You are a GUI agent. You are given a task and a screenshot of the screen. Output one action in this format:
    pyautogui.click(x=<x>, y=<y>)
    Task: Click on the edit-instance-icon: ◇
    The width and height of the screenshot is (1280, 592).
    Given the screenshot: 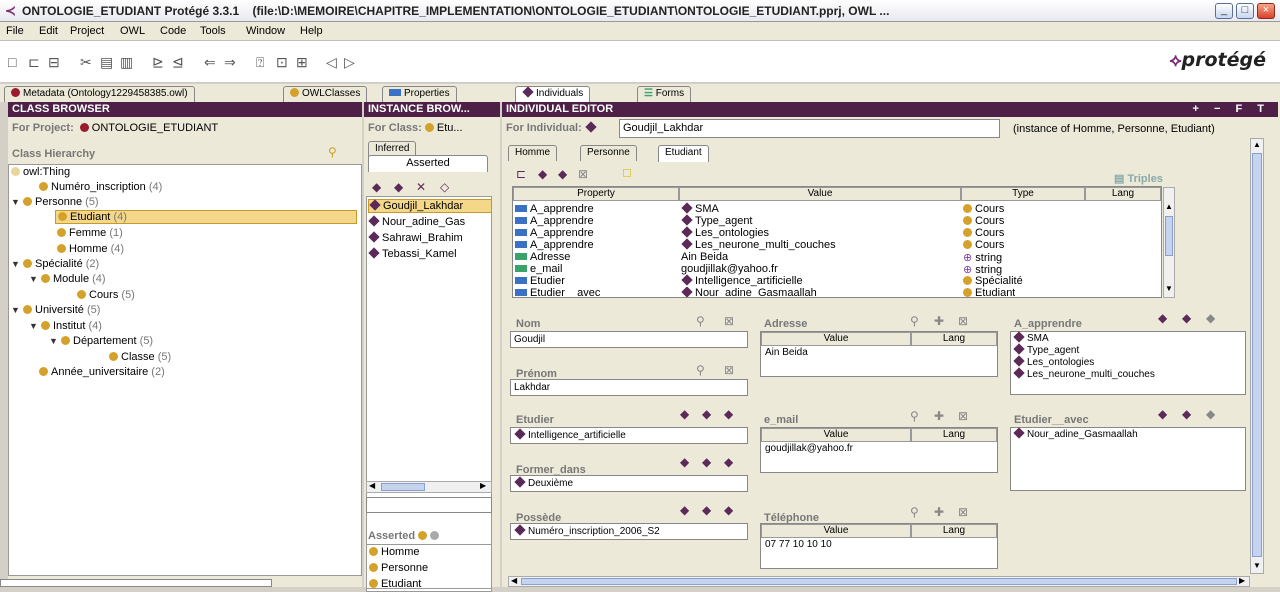 What is the action you would take?
    pyautogui.click(x=444, y=187)
    